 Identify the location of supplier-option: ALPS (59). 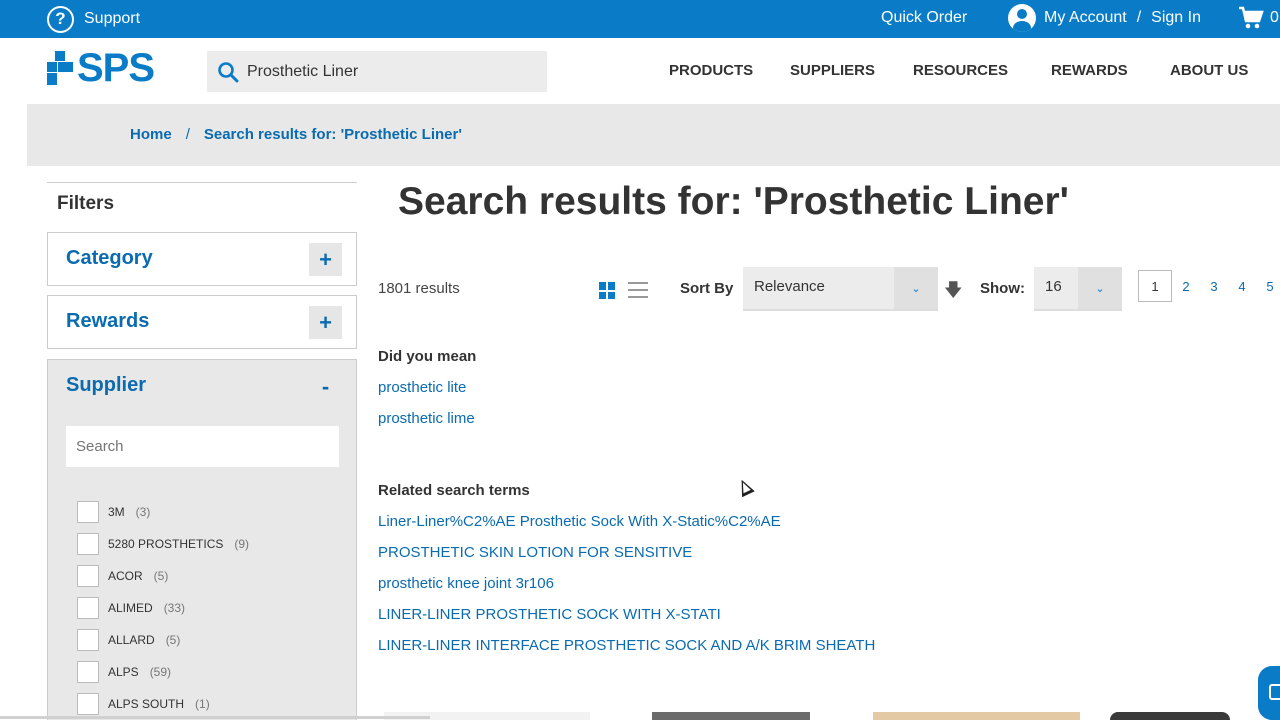
(163, 672).